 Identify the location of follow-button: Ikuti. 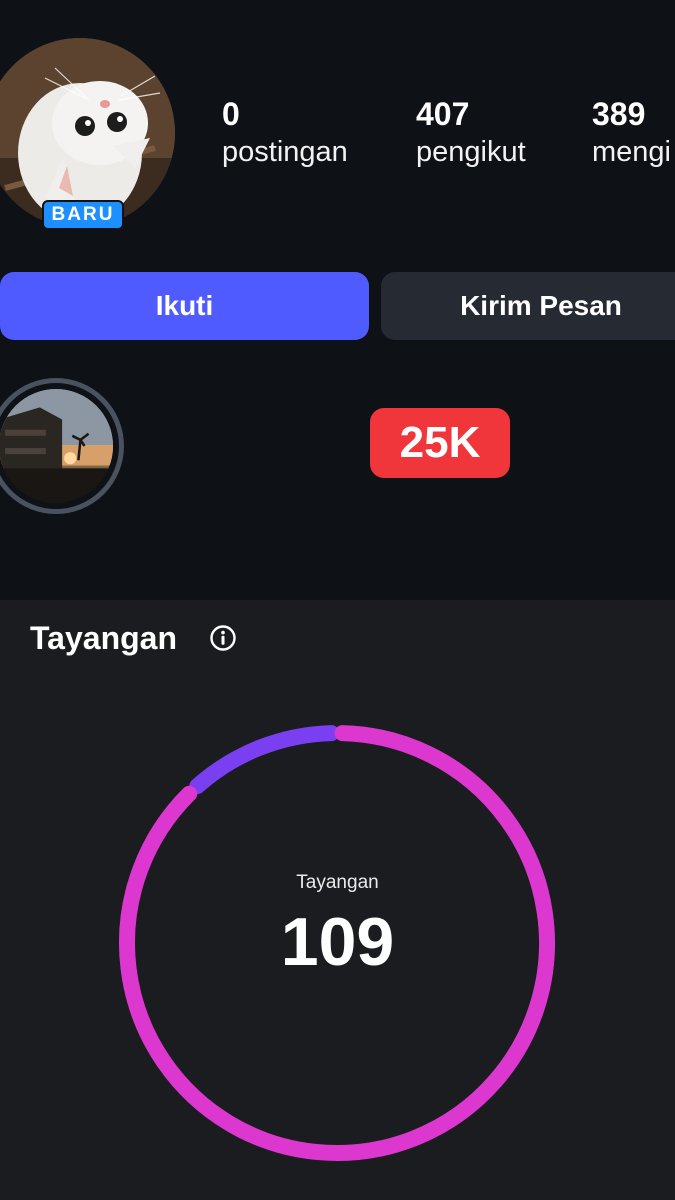
(184, 306).